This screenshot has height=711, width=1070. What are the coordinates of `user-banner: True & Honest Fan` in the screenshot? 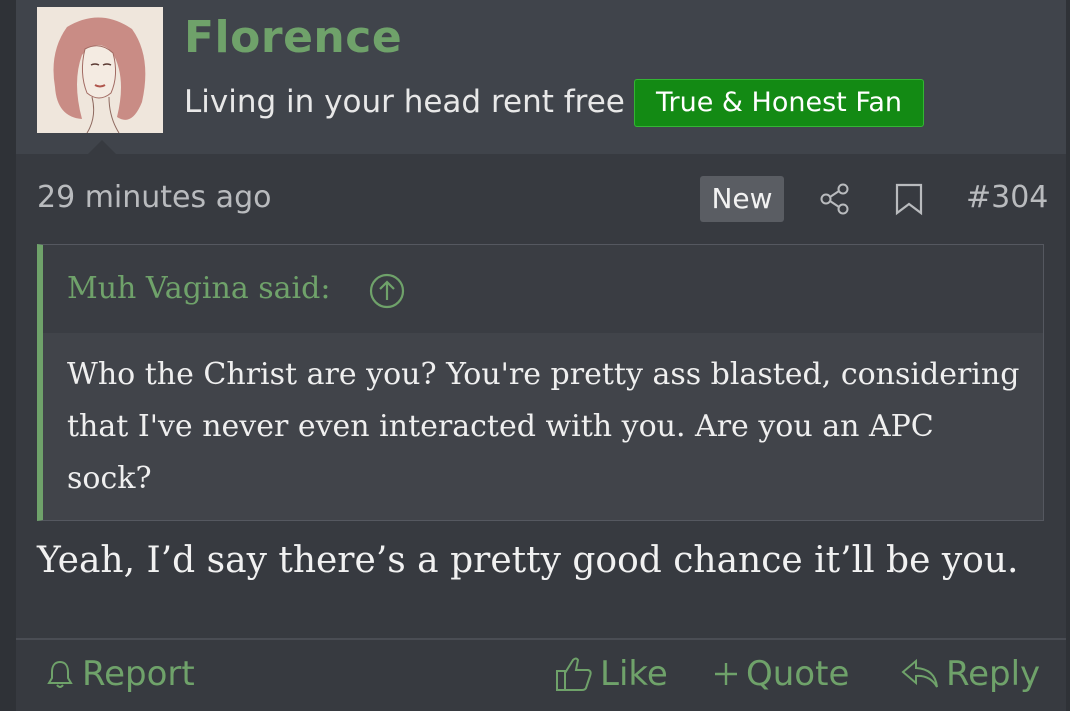 It's located at (779, 103).